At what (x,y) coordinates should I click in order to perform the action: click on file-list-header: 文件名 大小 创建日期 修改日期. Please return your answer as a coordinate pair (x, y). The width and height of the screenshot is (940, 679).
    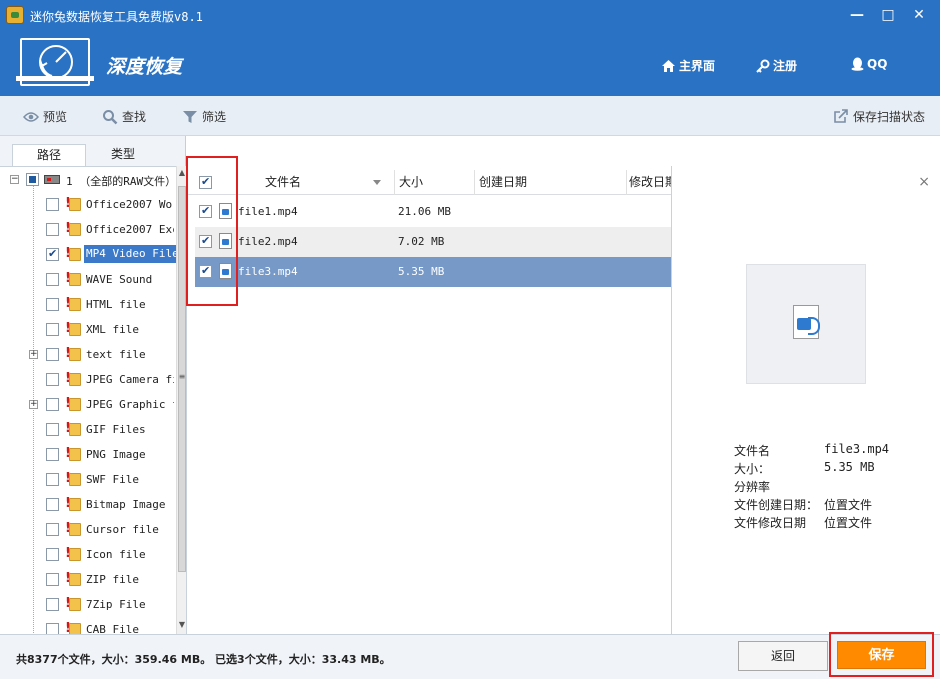
    Looking at the image, I should click on (429, 182).